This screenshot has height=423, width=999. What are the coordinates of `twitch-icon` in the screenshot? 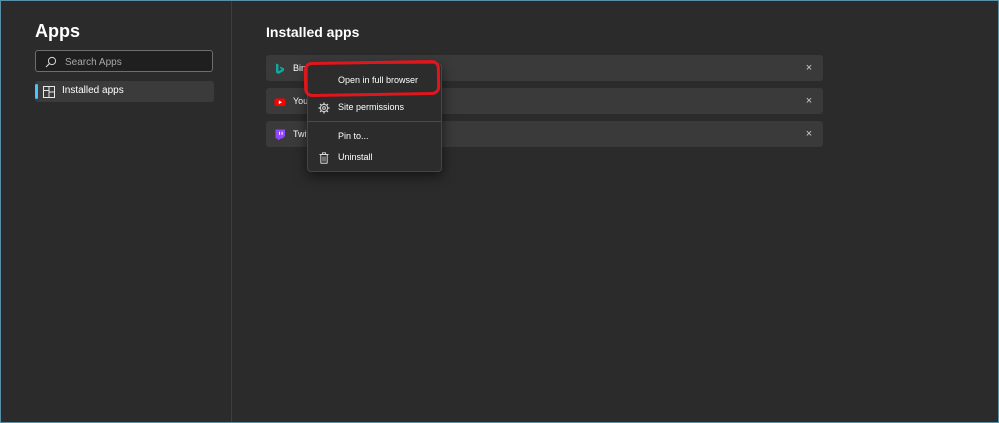 It's located at (280, 134).